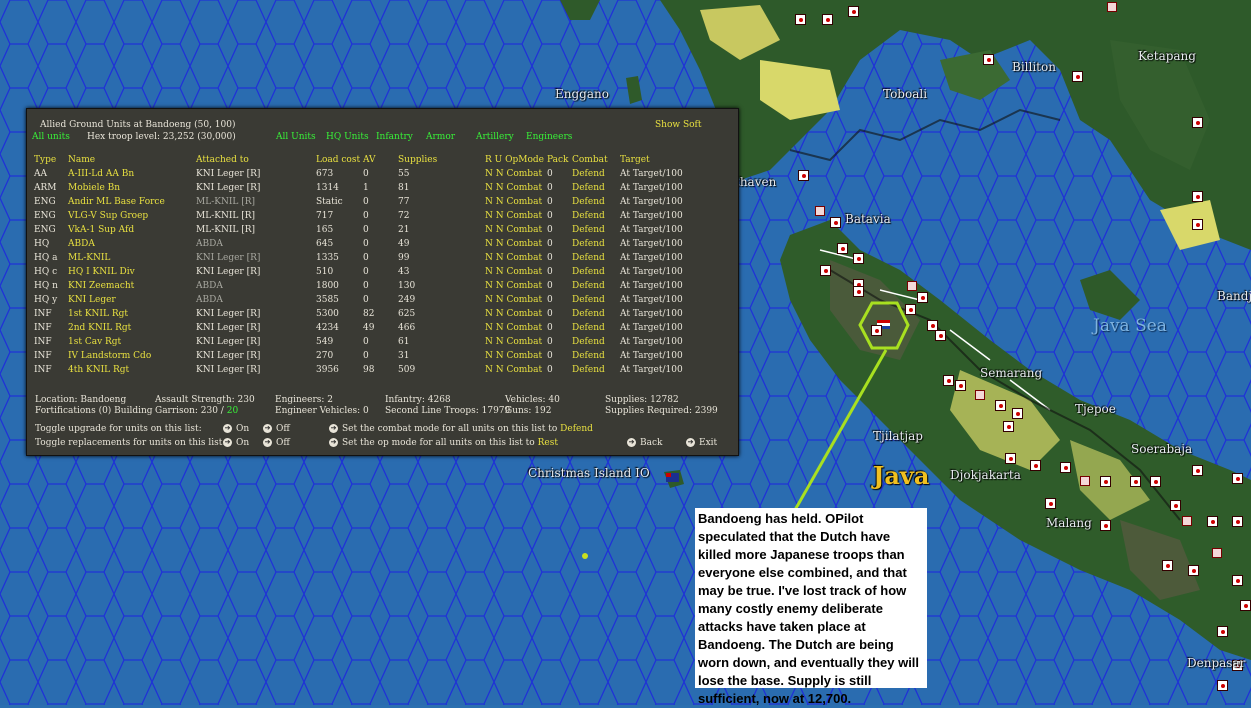 The height and width of the screenshot is (708, 1251). I want to click on col-pack: Pack, so click(559, 160).